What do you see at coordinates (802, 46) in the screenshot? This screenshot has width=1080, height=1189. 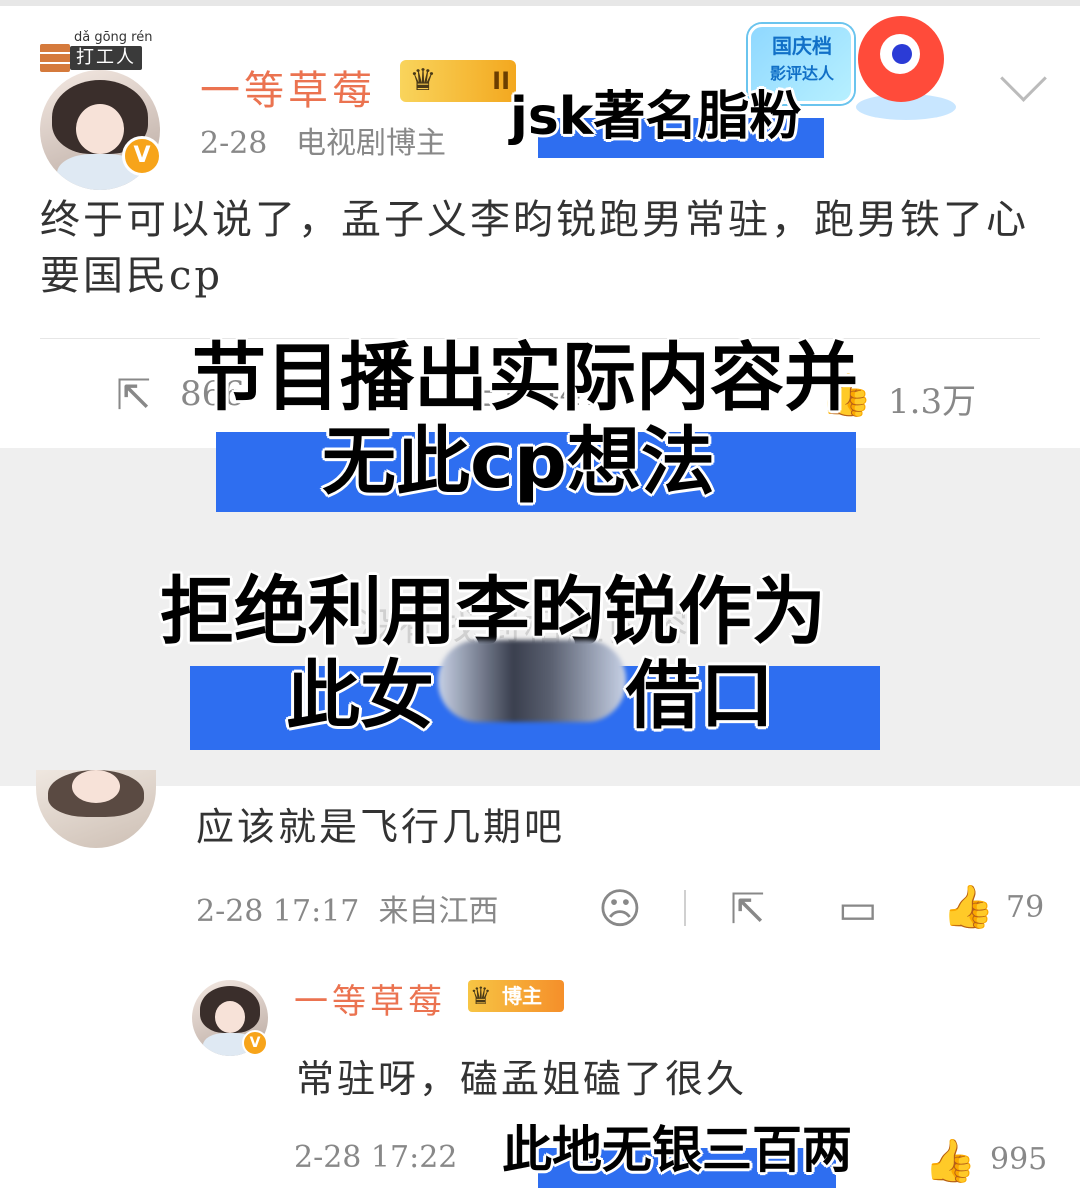 I see `promo-line1: 国庆档` at bounding box center [802, 46].